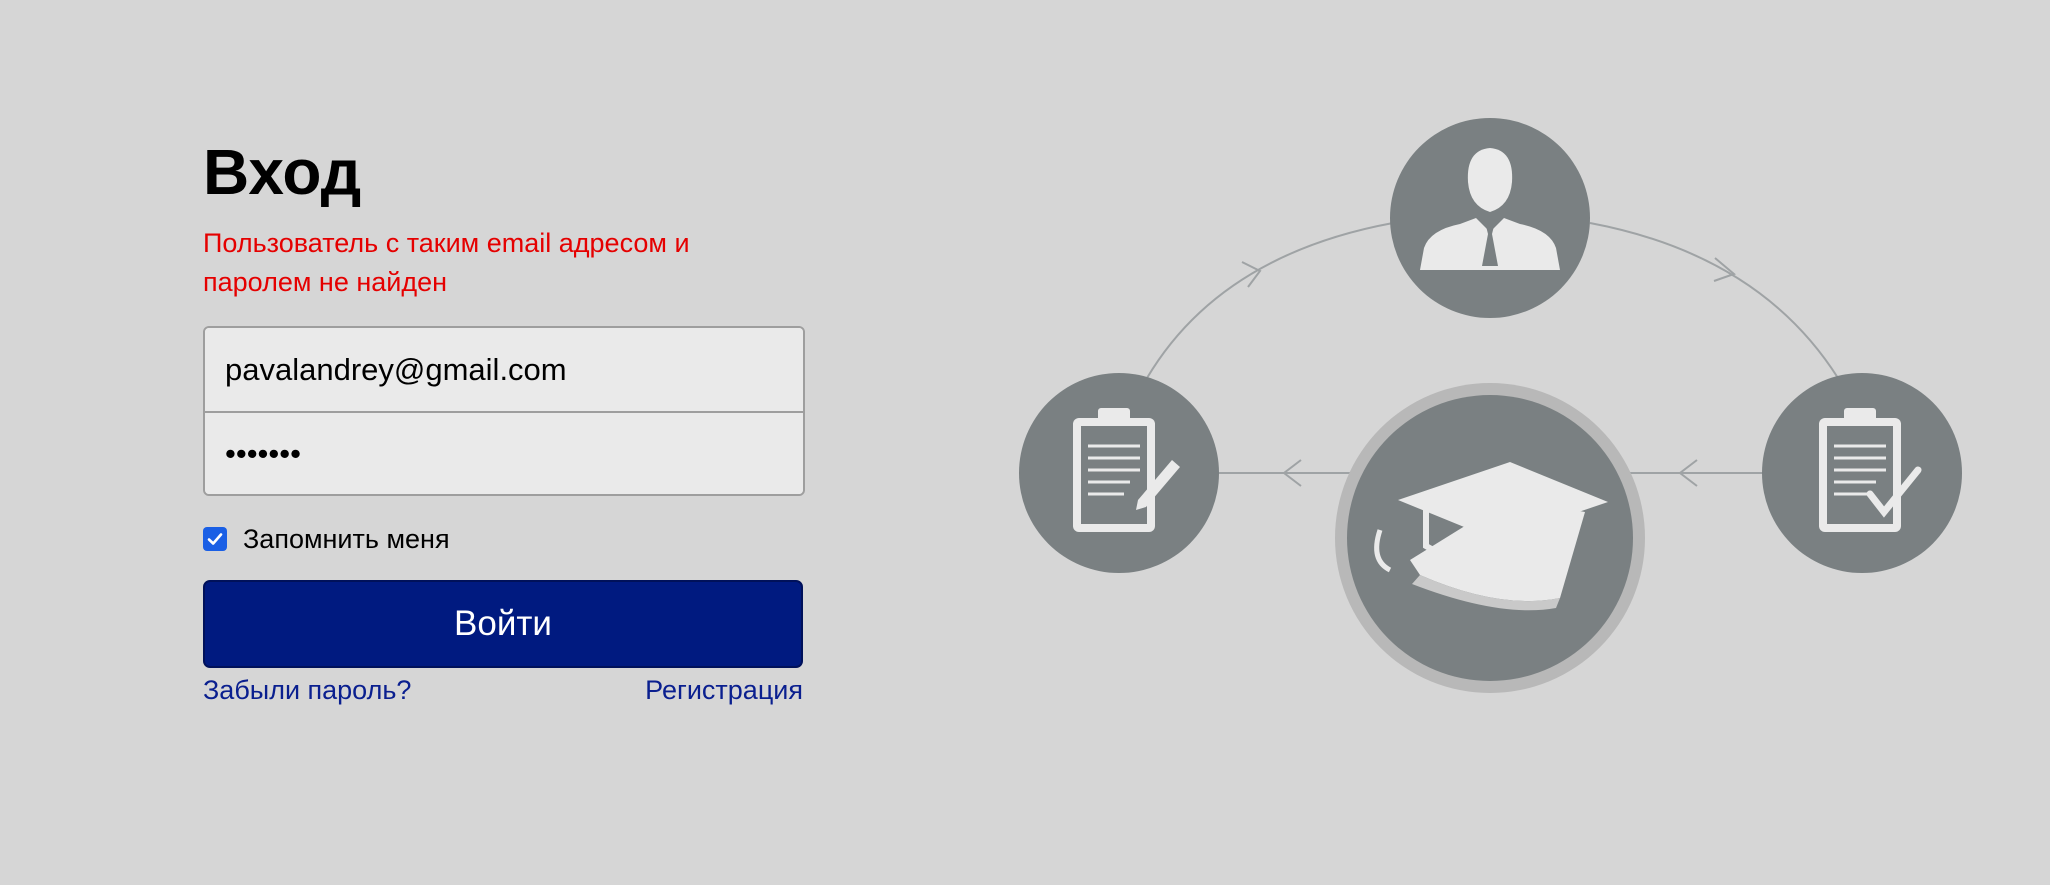  I want to click on remember-me-checkbox, so click(215, 539).